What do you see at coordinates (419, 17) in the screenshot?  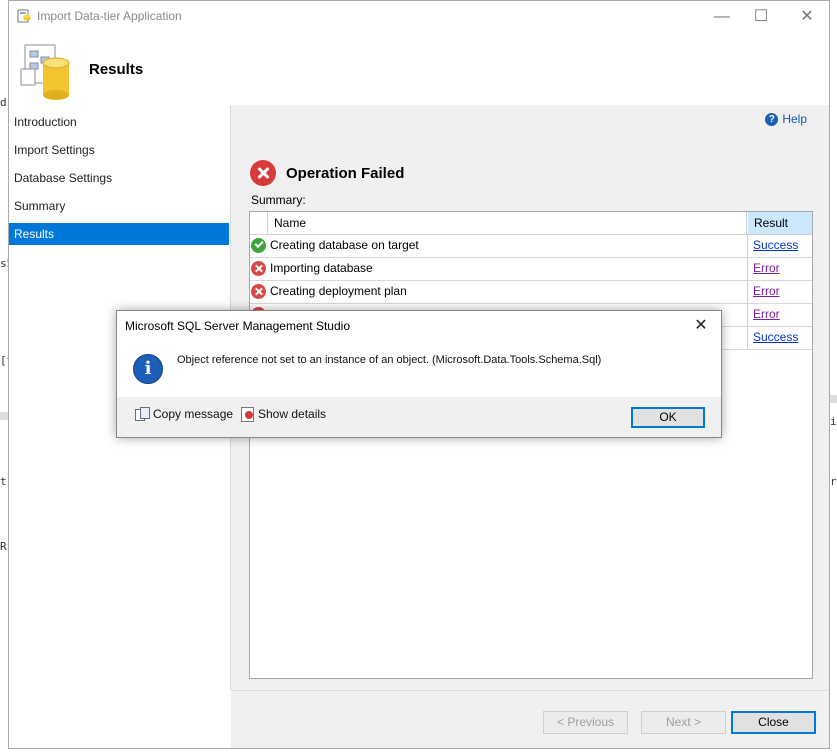 I see `title-bar: Import Data-tier Application — ☐ ✕` at bounding box center [419, 17].